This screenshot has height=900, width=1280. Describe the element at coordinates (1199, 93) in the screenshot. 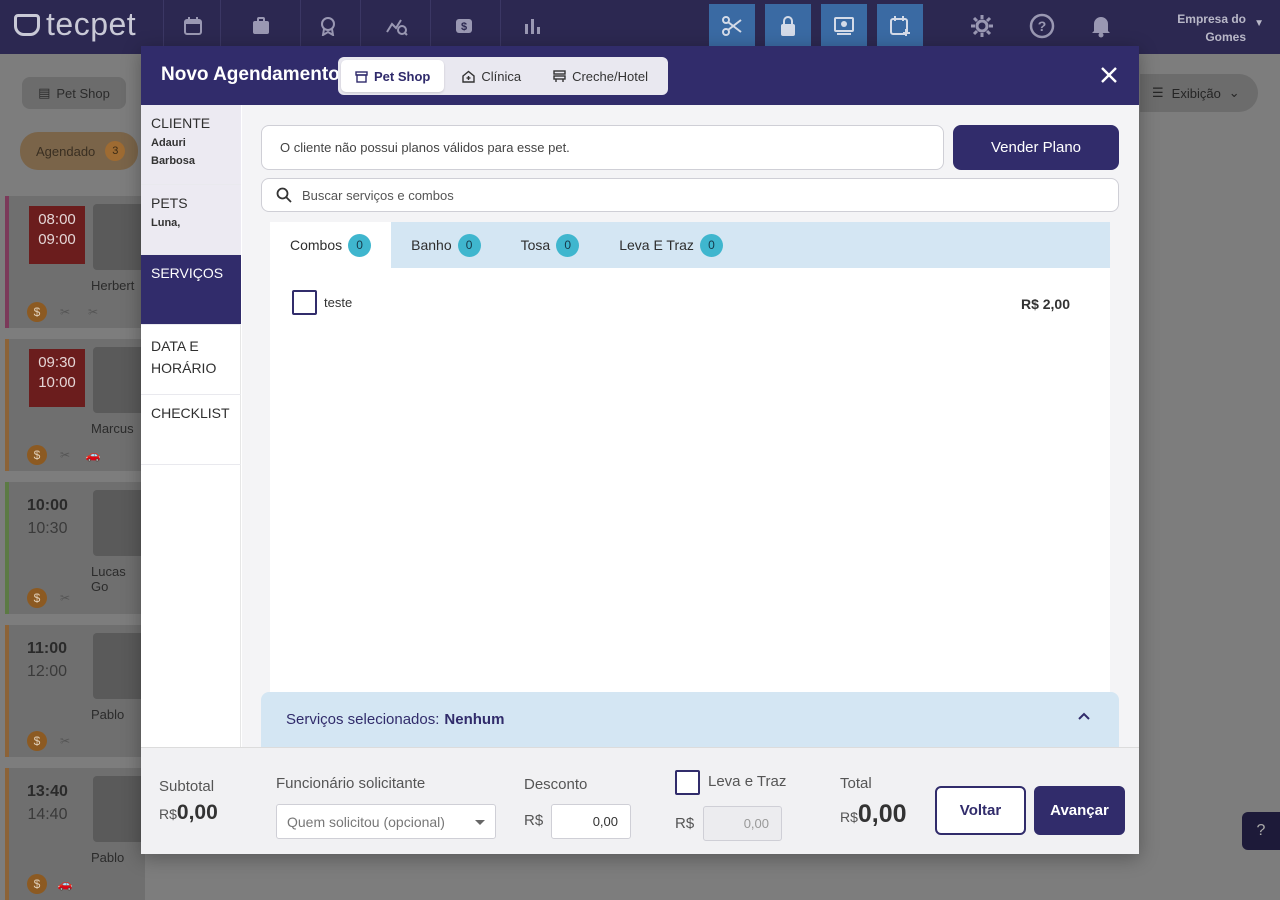

I see `display-options-button: ☰ Exibição ⌄` at that location.